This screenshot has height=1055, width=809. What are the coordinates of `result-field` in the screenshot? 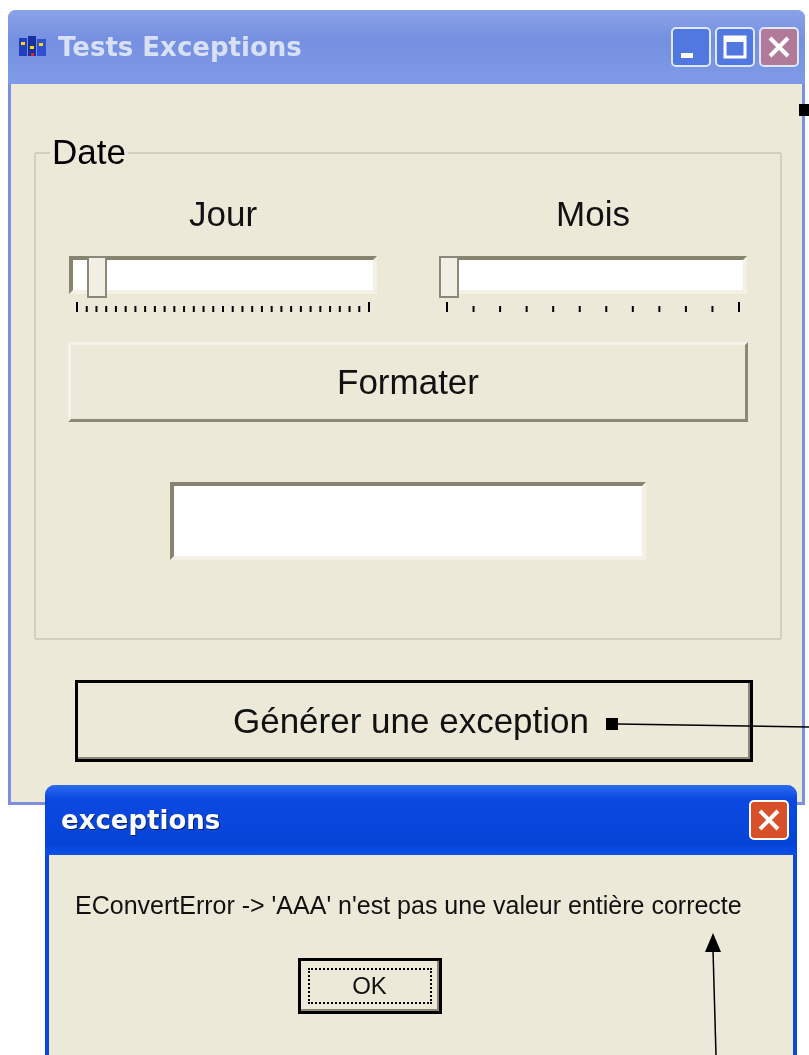 It's located at (408, 521).